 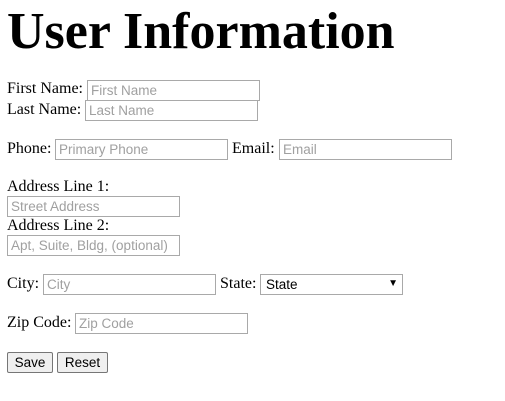 I want to click on first-name-input, so click(x=173, y=90).